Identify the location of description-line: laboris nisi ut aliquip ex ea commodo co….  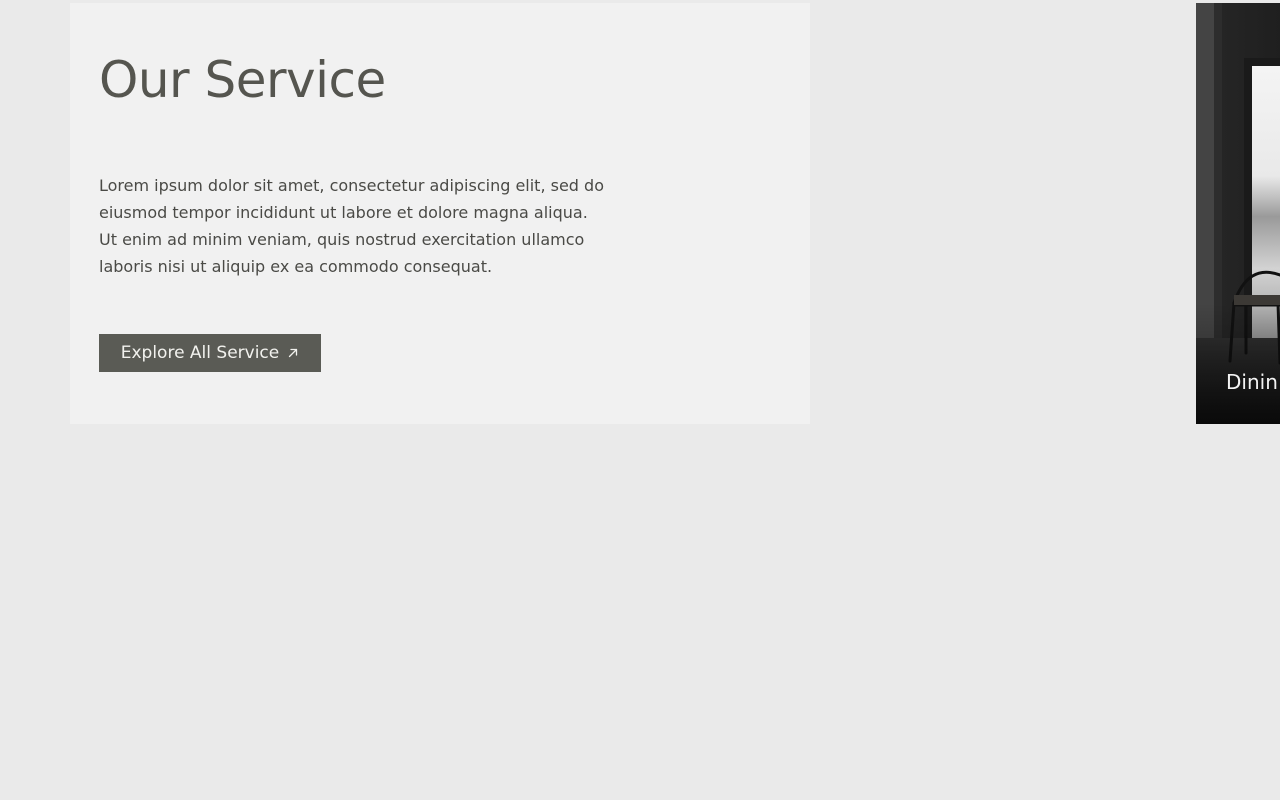
(296, 266).